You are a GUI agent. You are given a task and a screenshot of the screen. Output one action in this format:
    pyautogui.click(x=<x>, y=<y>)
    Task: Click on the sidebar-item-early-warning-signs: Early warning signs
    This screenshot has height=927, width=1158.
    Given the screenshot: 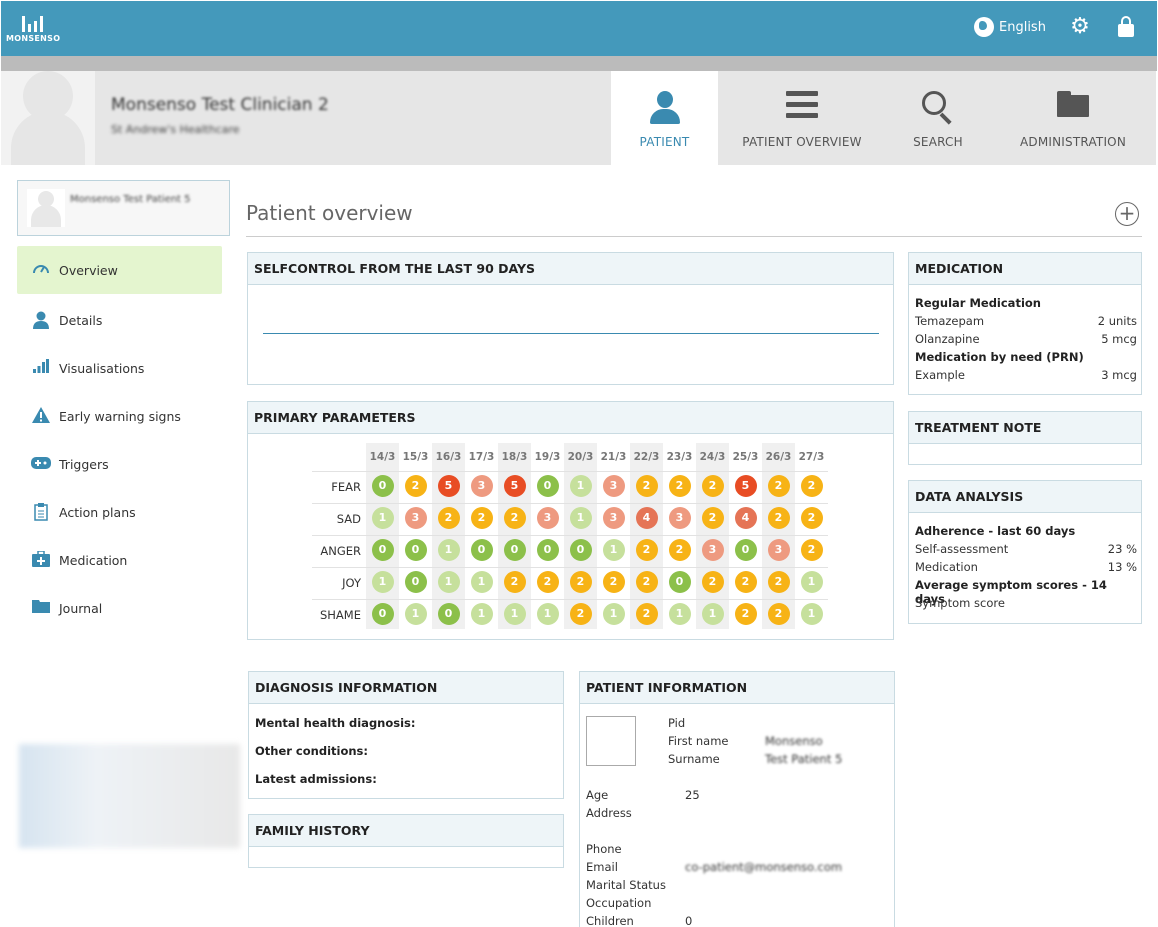 What is the action you would take?
    pyautogui.click(x=119, y=416)
    